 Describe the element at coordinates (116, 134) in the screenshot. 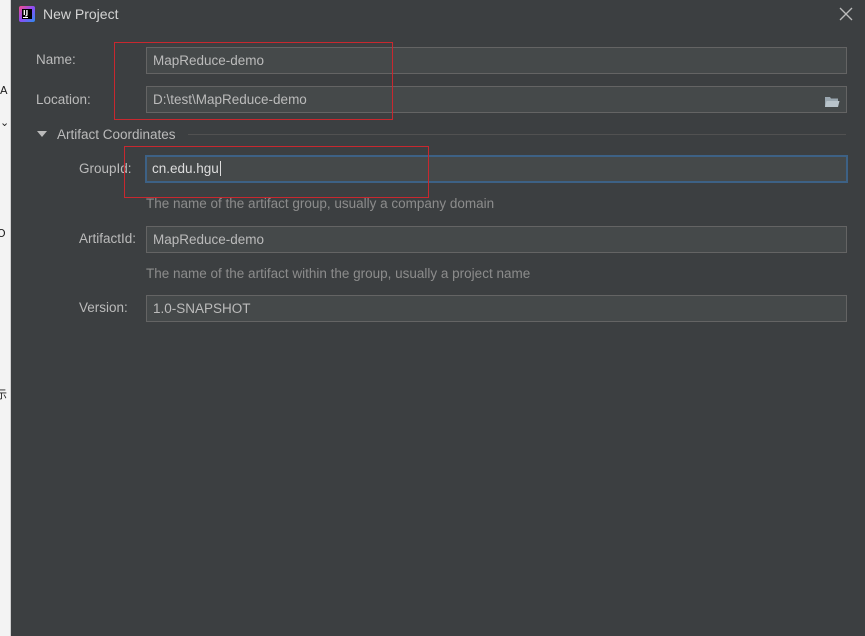

I see `section-title: Artifact Coordinates` at that location.